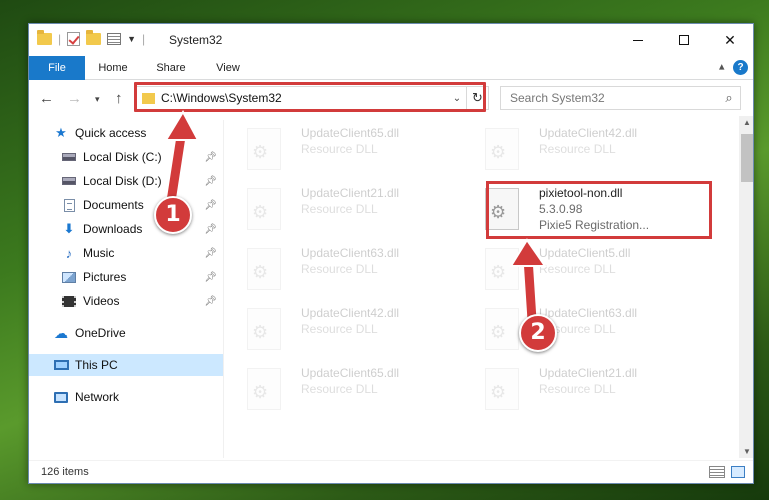 The width and height of the screenshot is (769, 500). Describe the element at coordinates (126, 397) in the screenshot. I see `sidebar-item-network: Network` at that location.